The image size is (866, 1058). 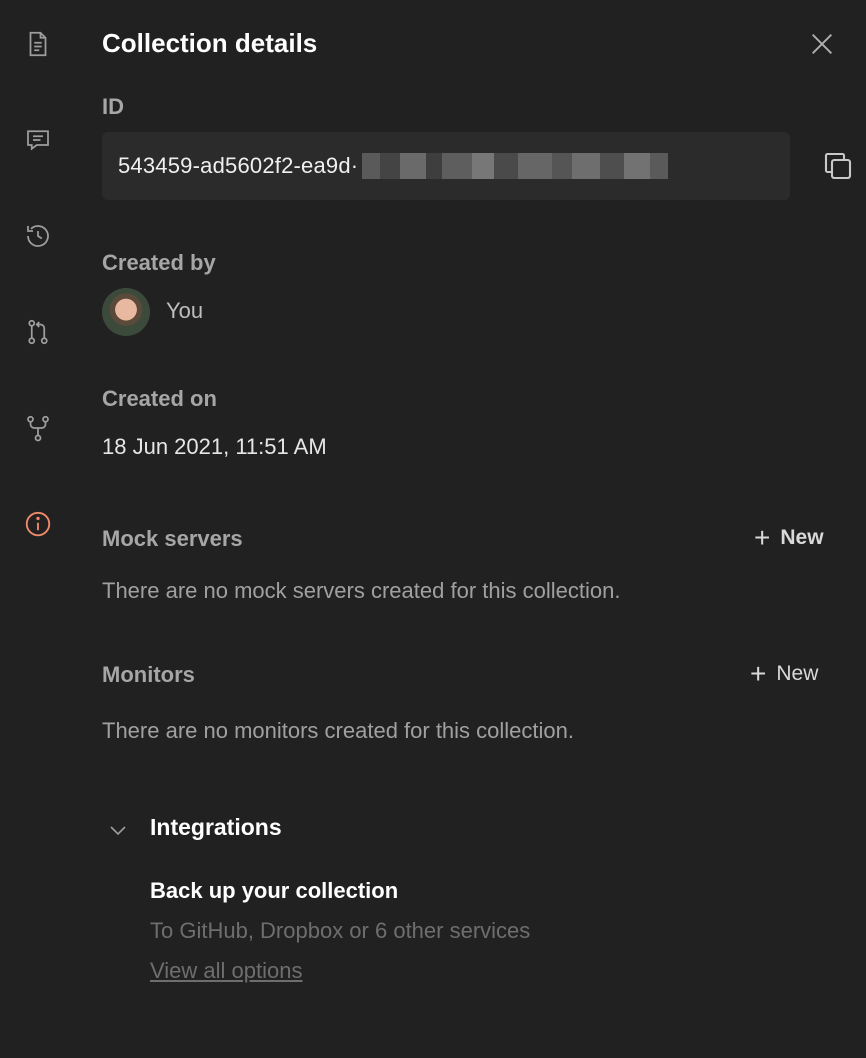 What do you see at coordinates (185, 310) in the screenshot?
I see `created-by-value: You` at bounding box center [185, 310].